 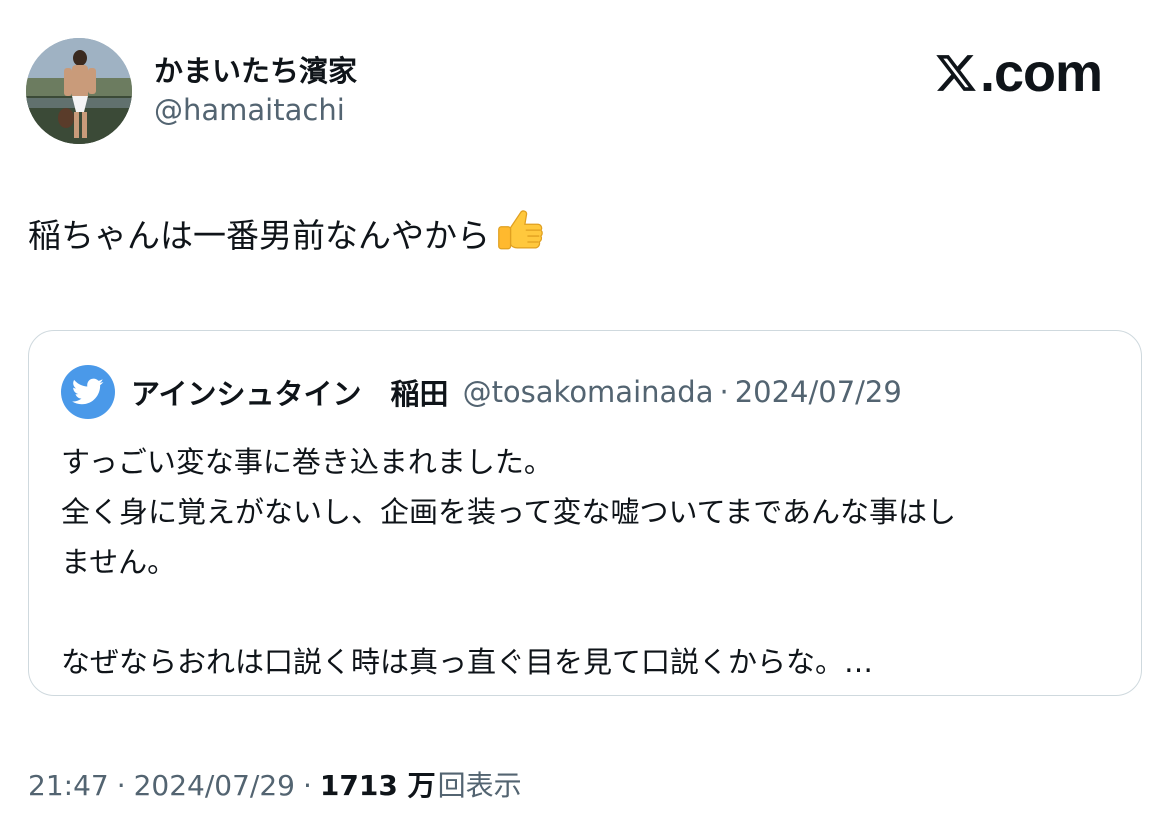 I want to click on quote-line: ません。, so click(x=119, y=562).